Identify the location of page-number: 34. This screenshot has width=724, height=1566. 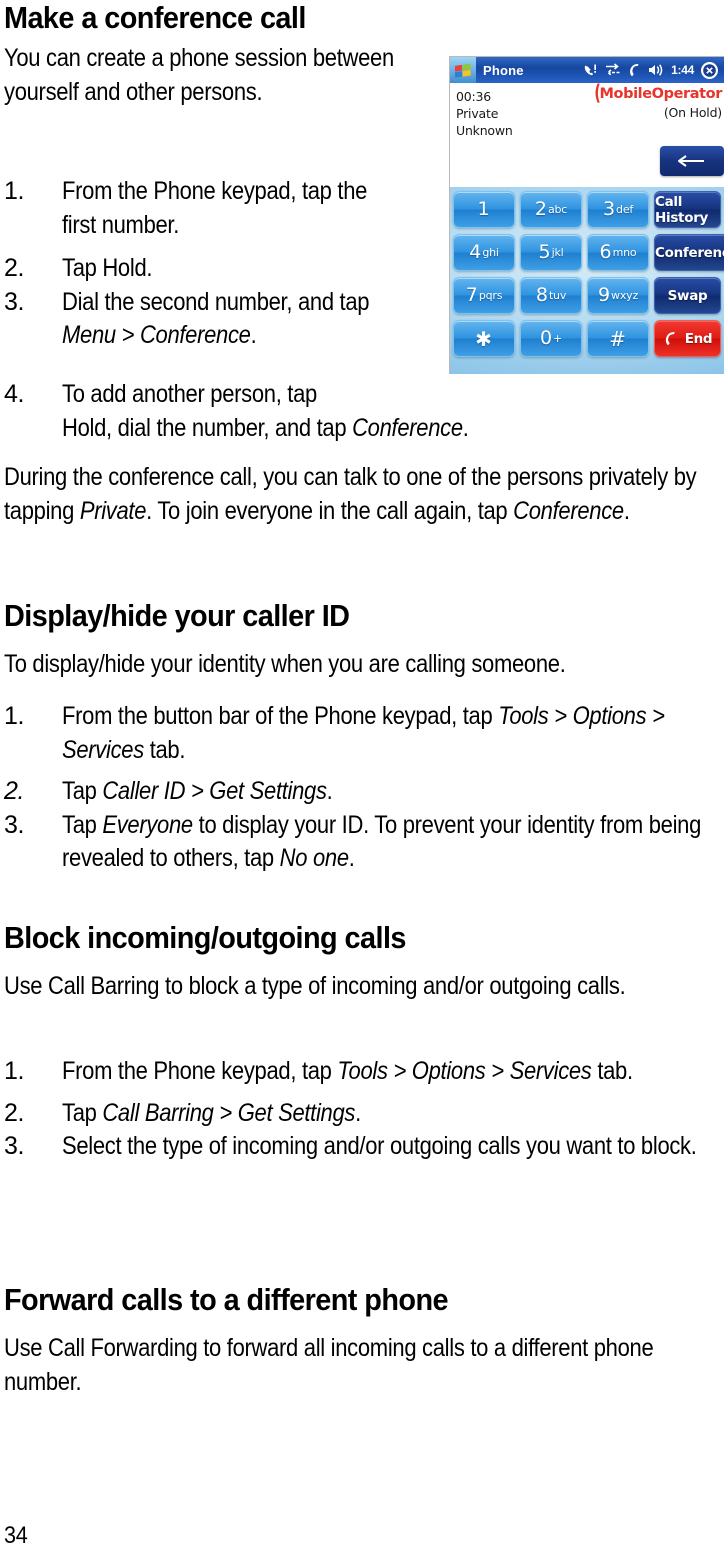
(16, 1535).